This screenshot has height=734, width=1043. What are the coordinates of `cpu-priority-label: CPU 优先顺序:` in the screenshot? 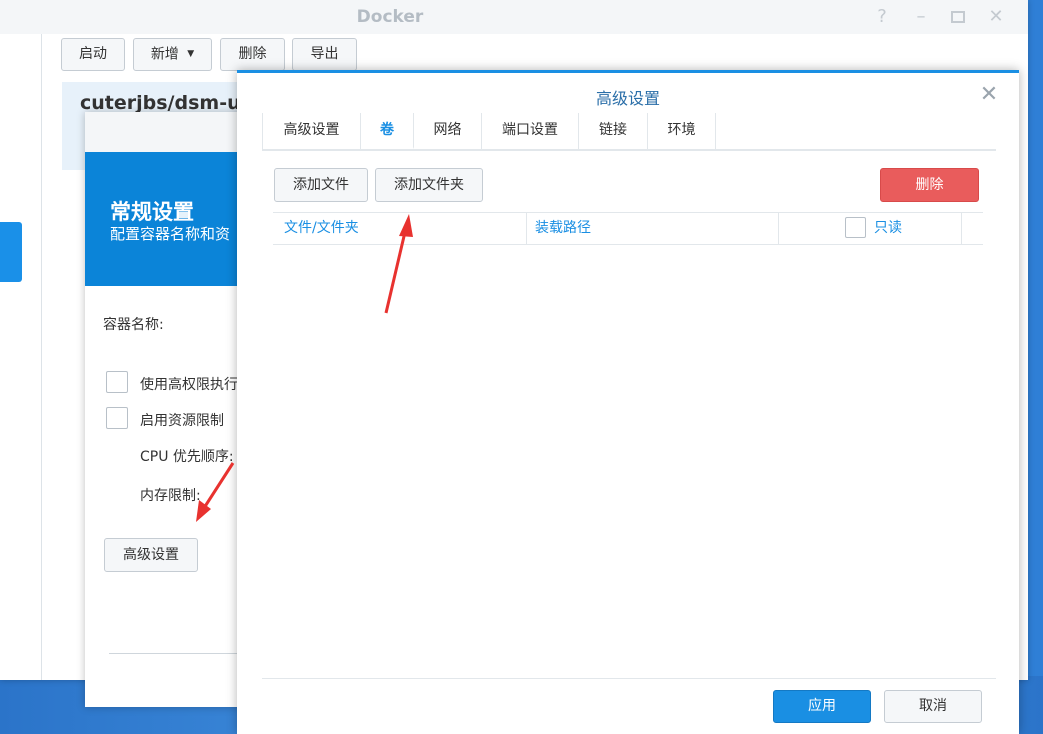 It's located at (187, 457).